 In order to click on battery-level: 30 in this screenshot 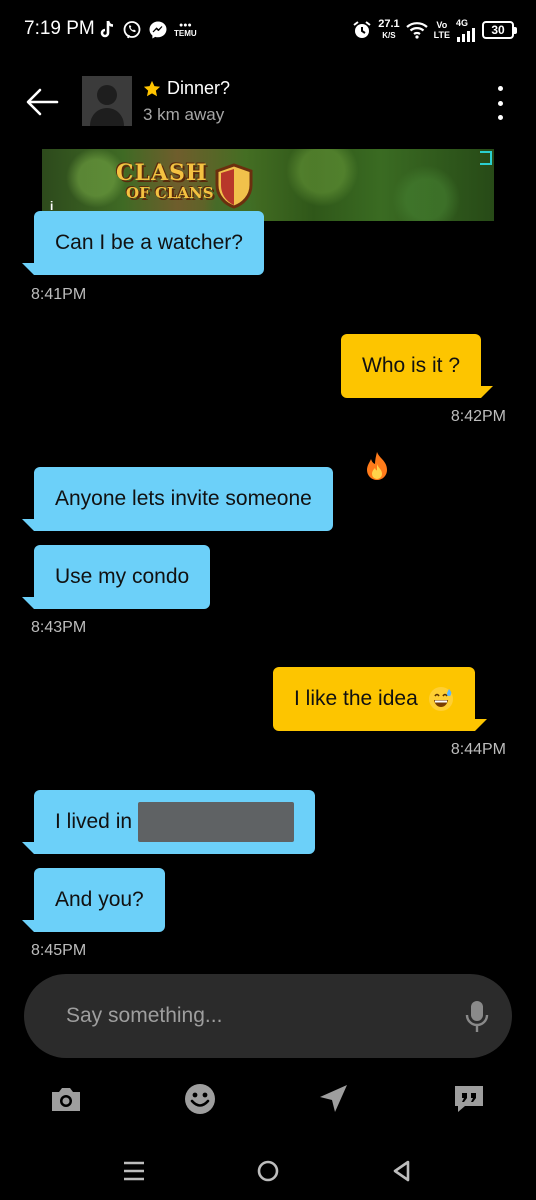, I will do `click(498, 30)`.